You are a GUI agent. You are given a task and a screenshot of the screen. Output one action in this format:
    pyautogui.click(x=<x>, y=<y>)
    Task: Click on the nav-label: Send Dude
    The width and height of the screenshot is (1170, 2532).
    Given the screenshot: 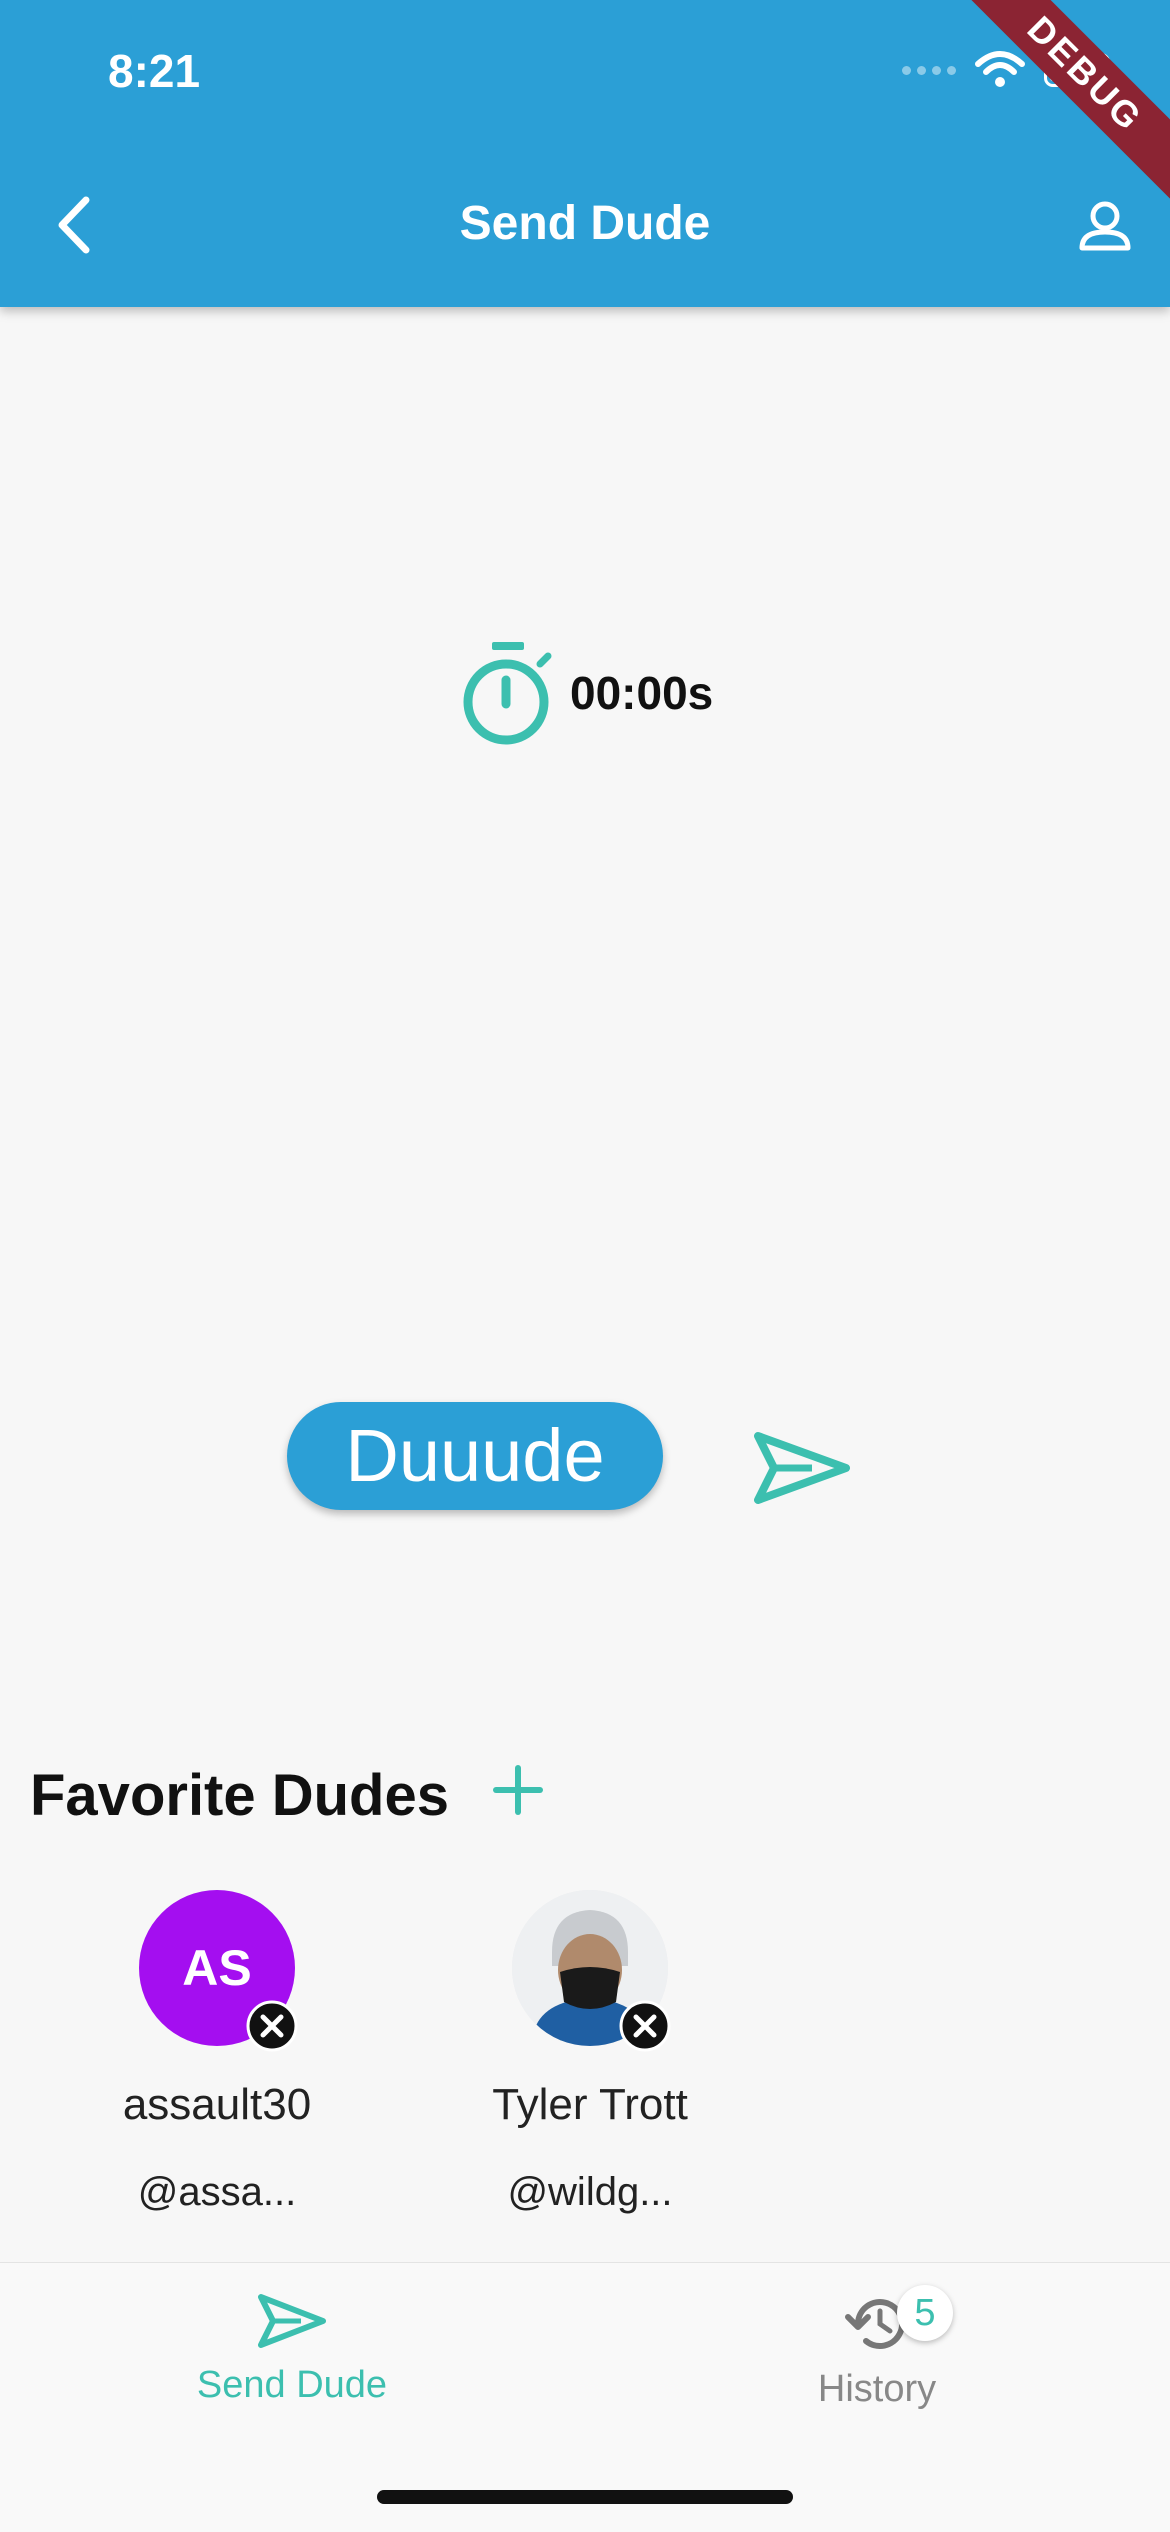 What is the action you would take?
    pyautogui.click(x=292, y=2385)
    